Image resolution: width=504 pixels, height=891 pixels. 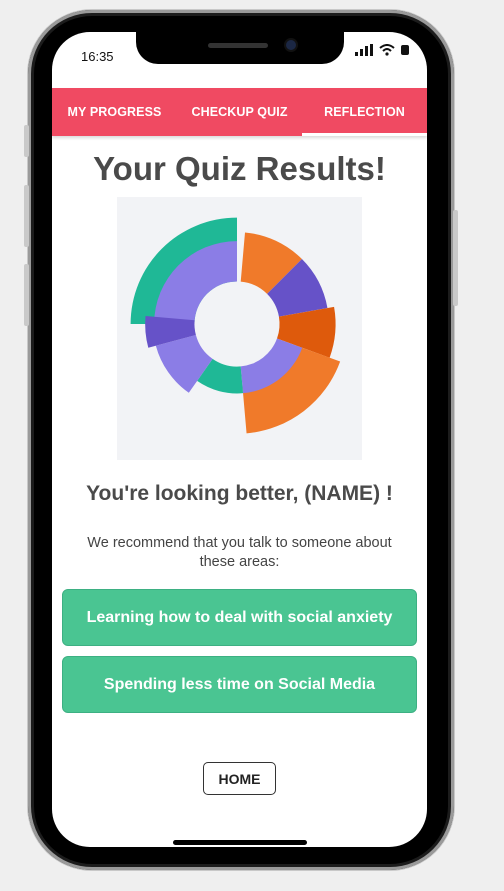 I want to click on signal-icon, so click(x=364, y=50).